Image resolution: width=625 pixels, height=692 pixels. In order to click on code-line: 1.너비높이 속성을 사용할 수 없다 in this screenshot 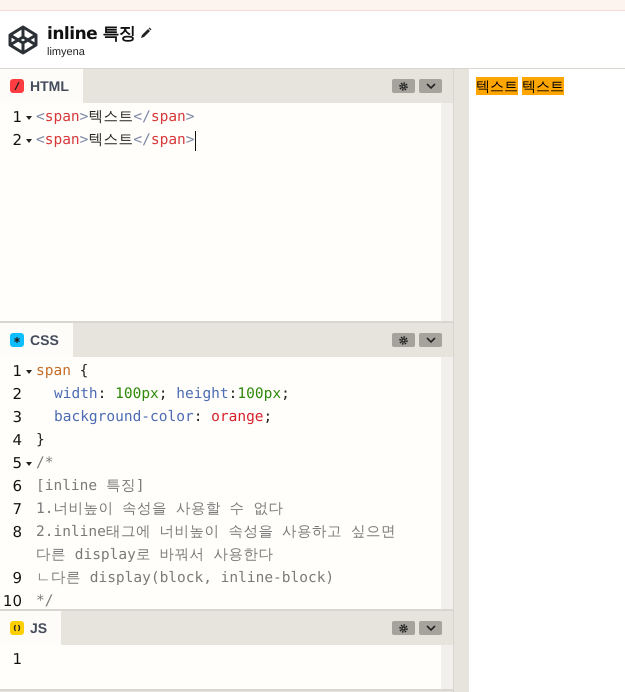, I will do `click(160, 509)`.